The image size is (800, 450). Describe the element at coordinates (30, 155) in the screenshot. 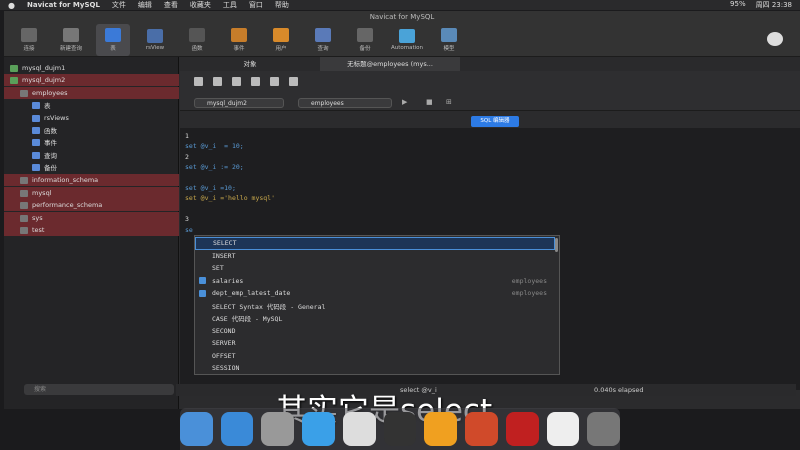

I see `sidebar-item-node-queries: 查询` at that location.